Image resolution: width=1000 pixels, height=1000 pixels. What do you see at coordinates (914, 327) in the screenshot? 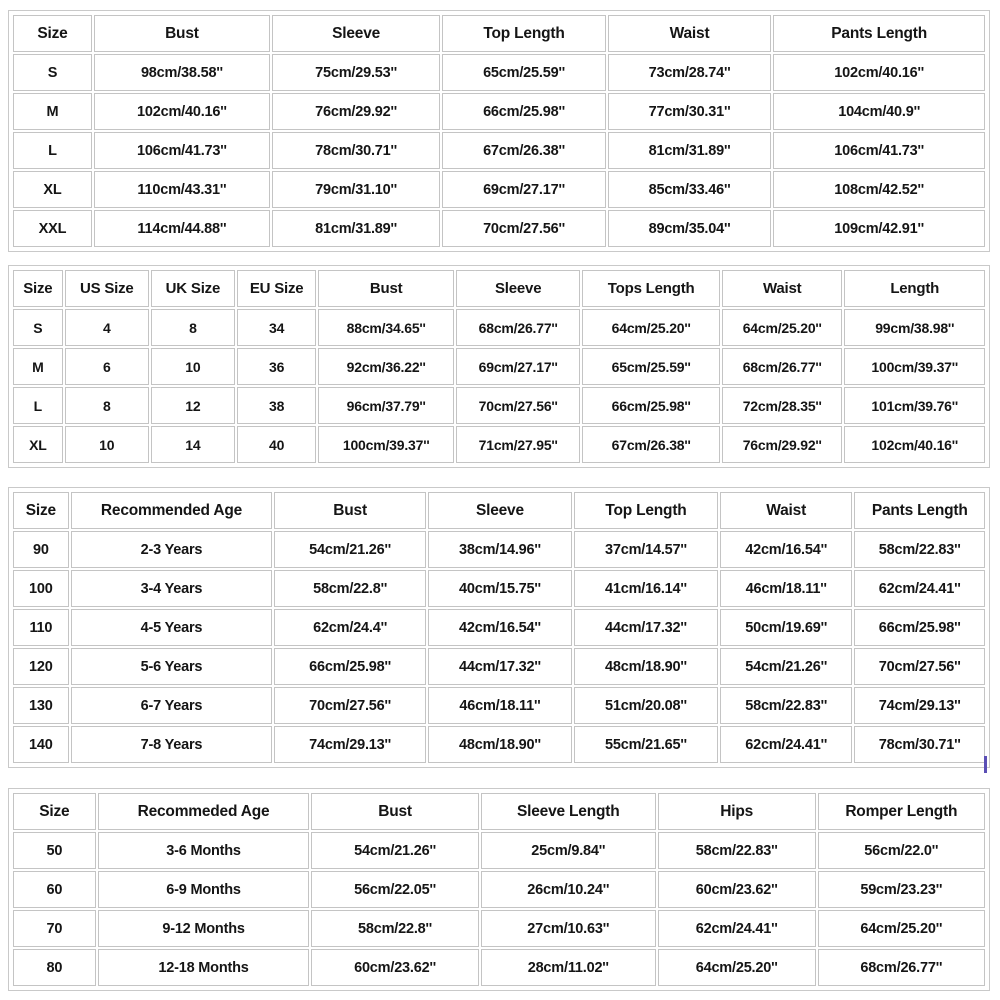
I see `measurement-cell: 99cm/38.98''` at bounding box center [914, 327].